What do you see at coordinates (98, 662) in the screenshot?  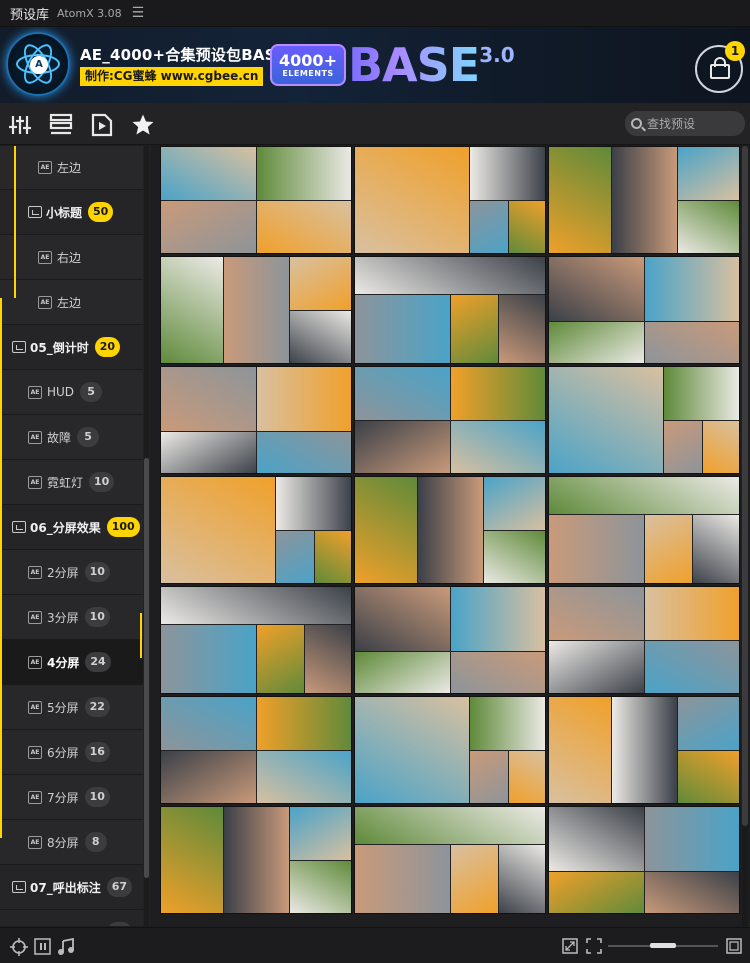 I see `count-badge: 24` at bounding box center [98, 662].